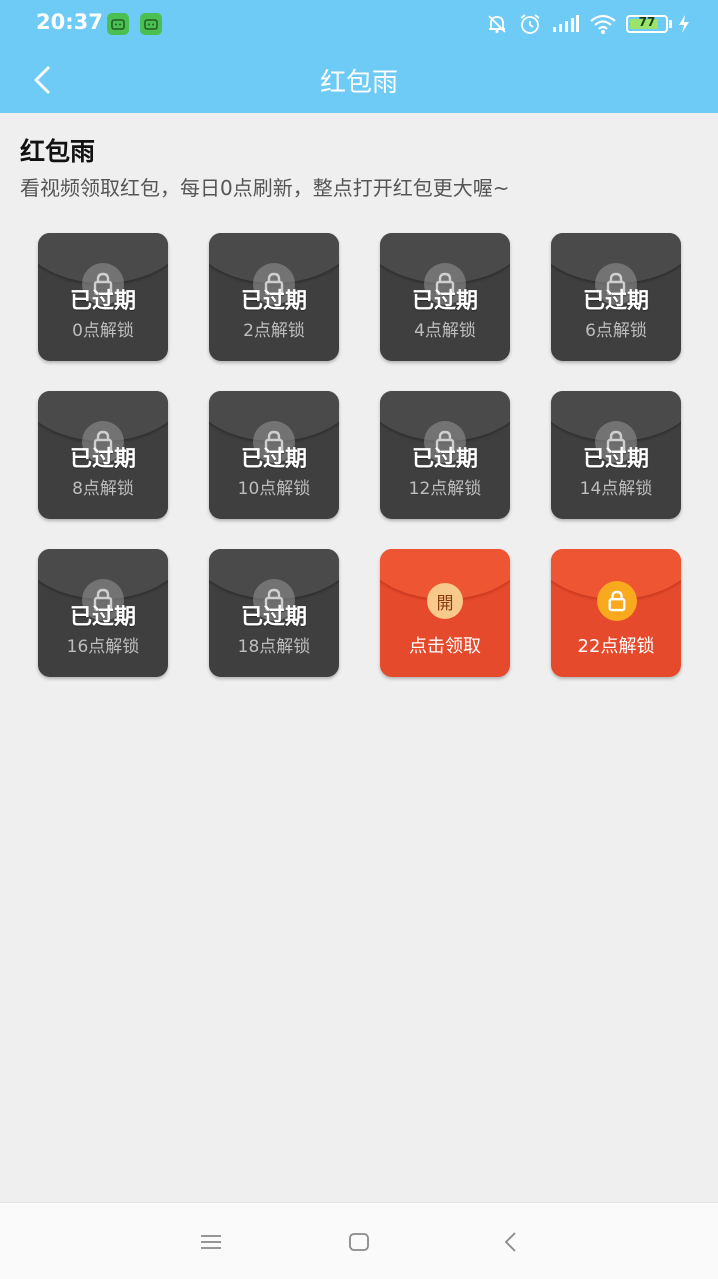 This screenshot has height=1279, width=718. I want to click on red-packet-card: 已过期 14点解锁, so click(616, 455).